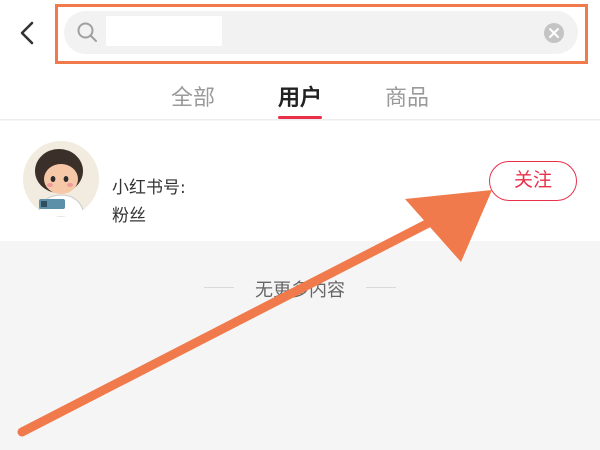 Image resolution: width=600 pixels, height=450 pixels. What do you see at coordinates (381, 287) in the screenshot?
I see `divider-right` at bounding box center [381, 287].